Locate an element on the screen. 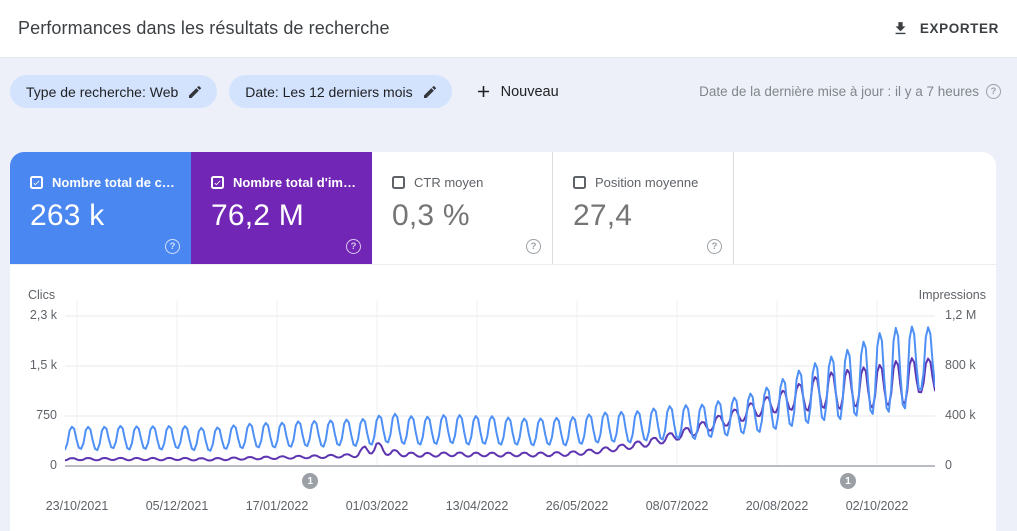 The image size is (1017, 531). metric-tile-0: Nombre total de c… 263 k ? is located at coordinates (100, 208).